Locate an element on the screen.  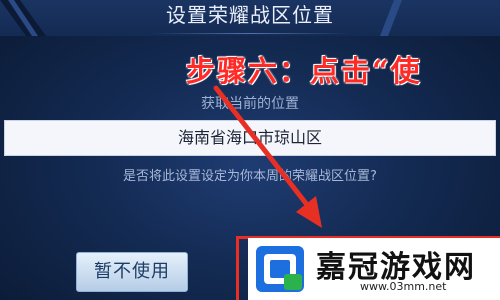
not-now-button: 暂不使用 is located at coordinates (132, 272).